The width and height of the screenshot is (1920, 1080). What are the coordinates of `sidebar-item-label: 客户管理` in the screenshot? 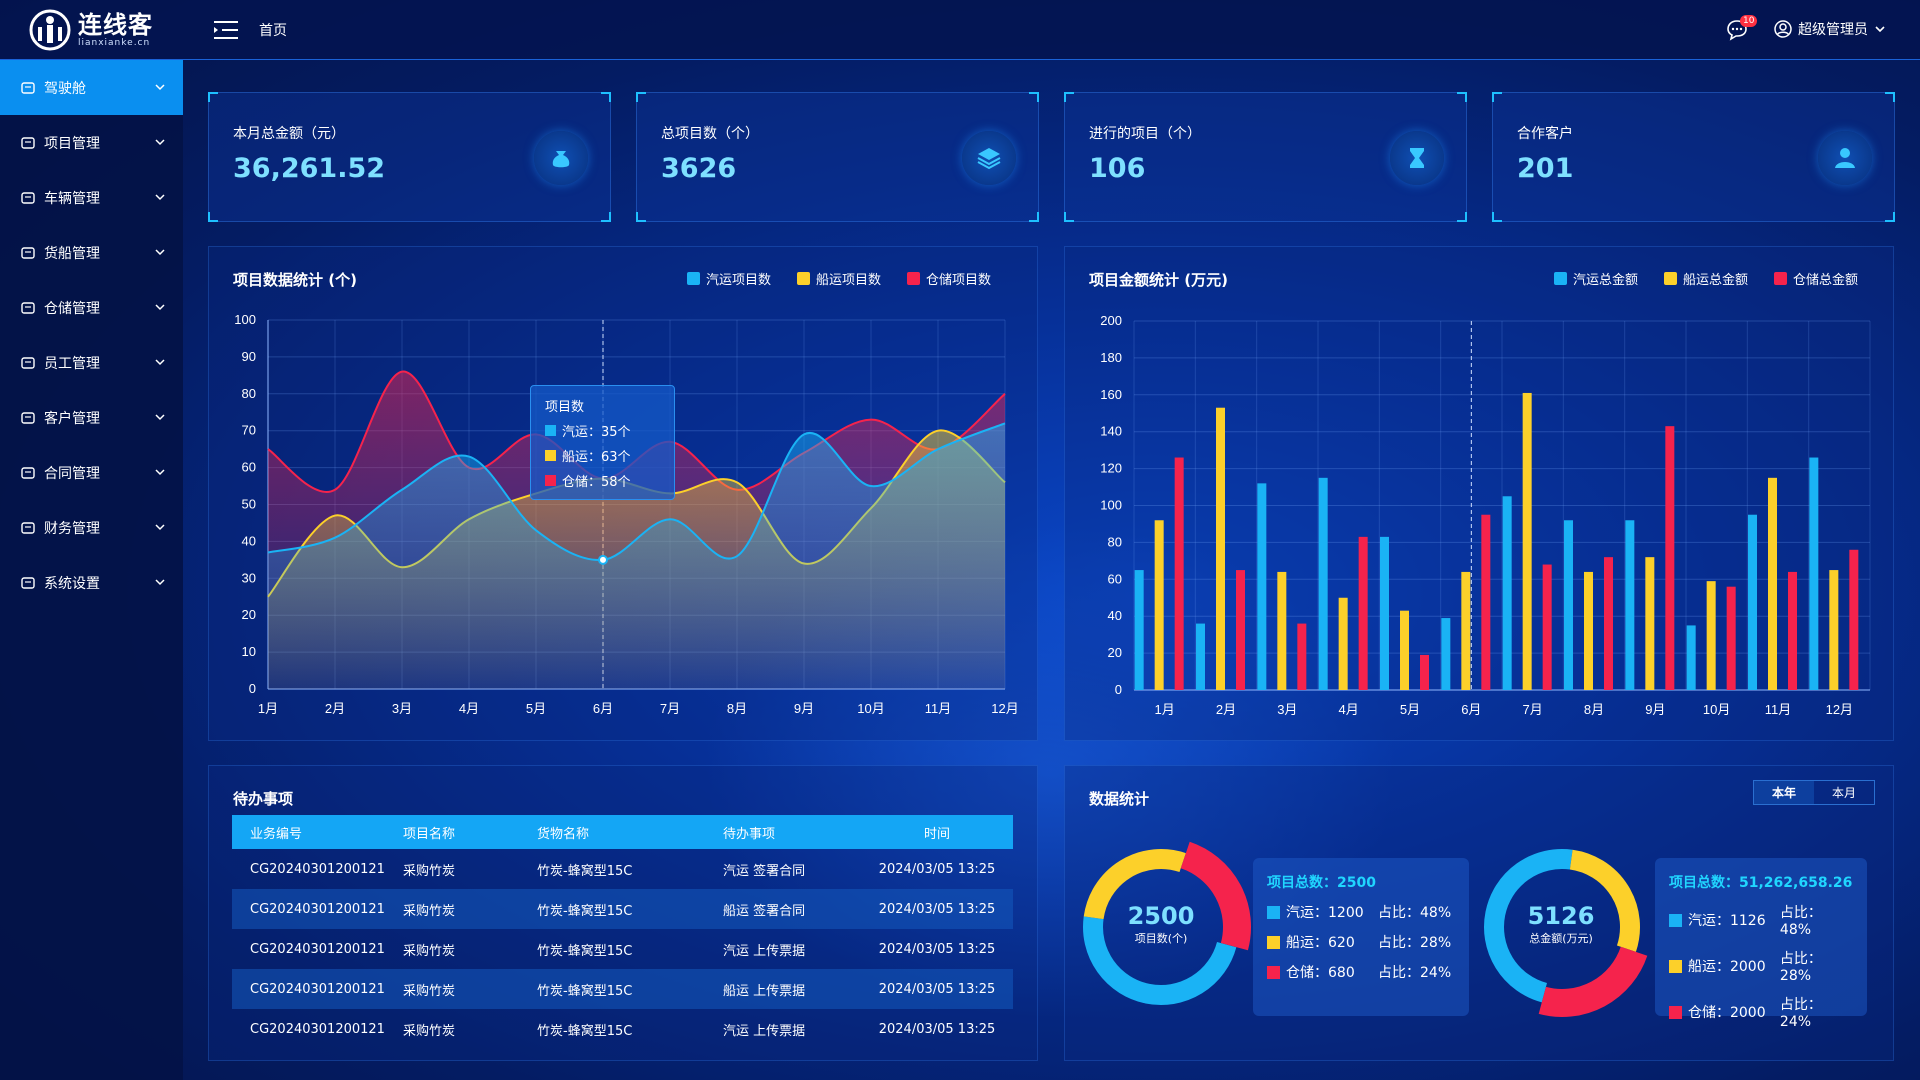 It's located at (72, 418).